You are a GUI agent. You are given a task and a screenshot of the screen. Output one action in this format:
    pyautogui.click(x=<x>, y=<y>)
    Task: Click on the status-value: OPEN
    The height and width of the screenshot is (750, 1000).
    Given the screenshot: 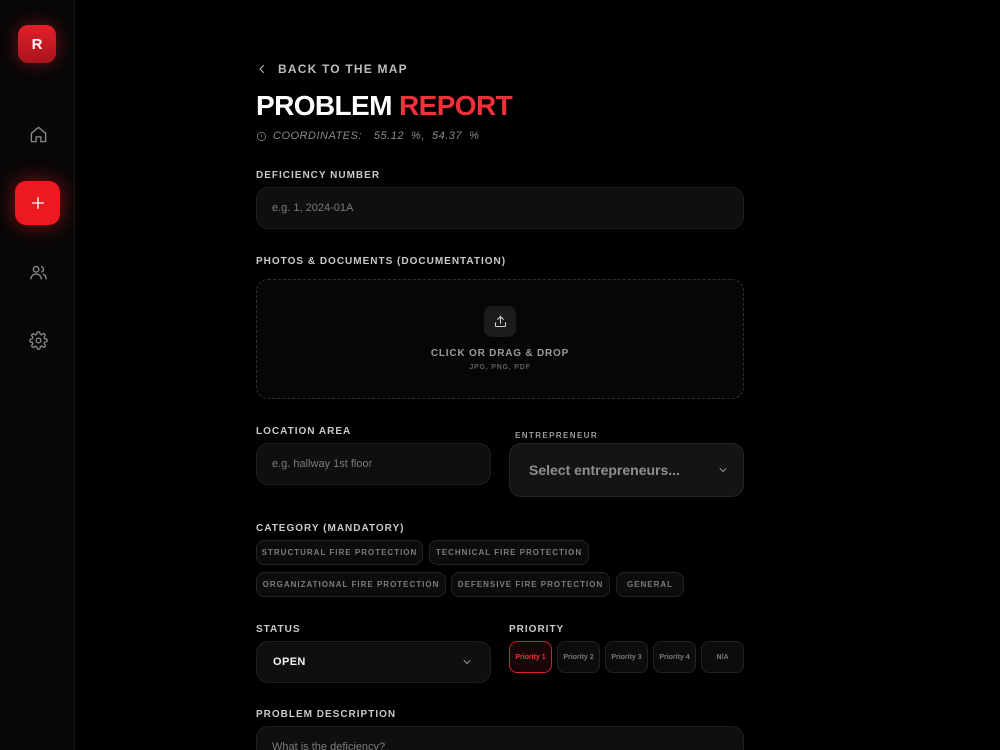 What is the action you would take?
    pyautogui.click(x=289, y=662)
    